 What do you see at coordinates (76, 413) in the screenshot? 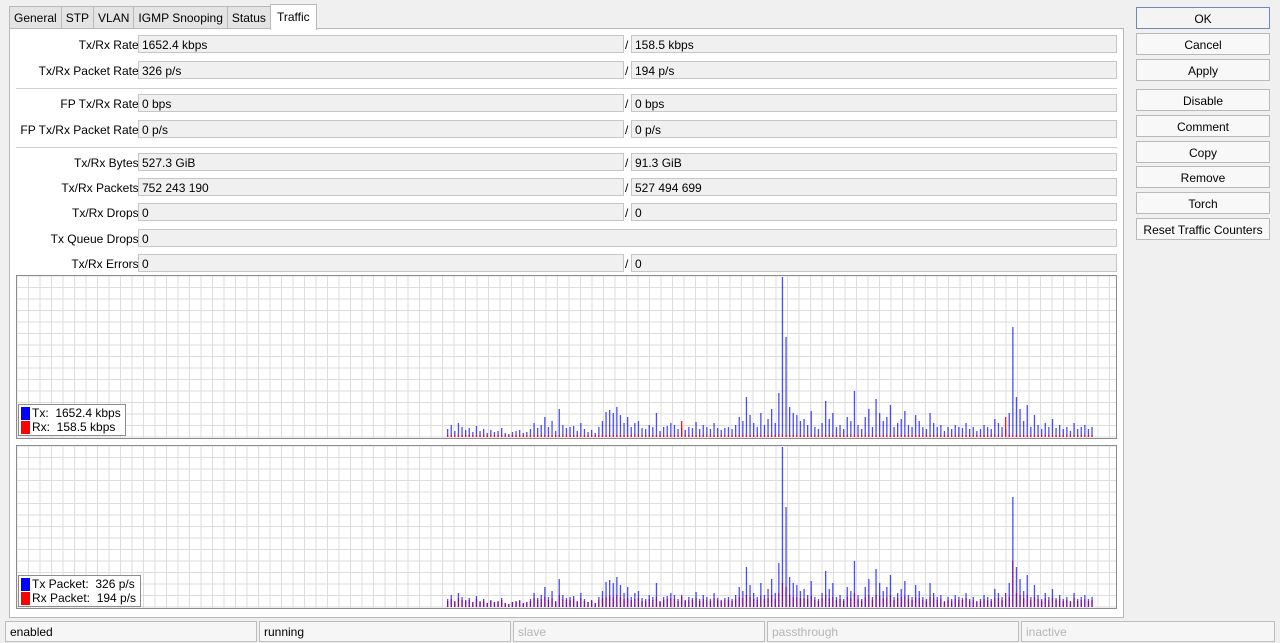
I see `legend-tx-label: Tx: 1652.4 kbps` at bounding box center [76, 413].